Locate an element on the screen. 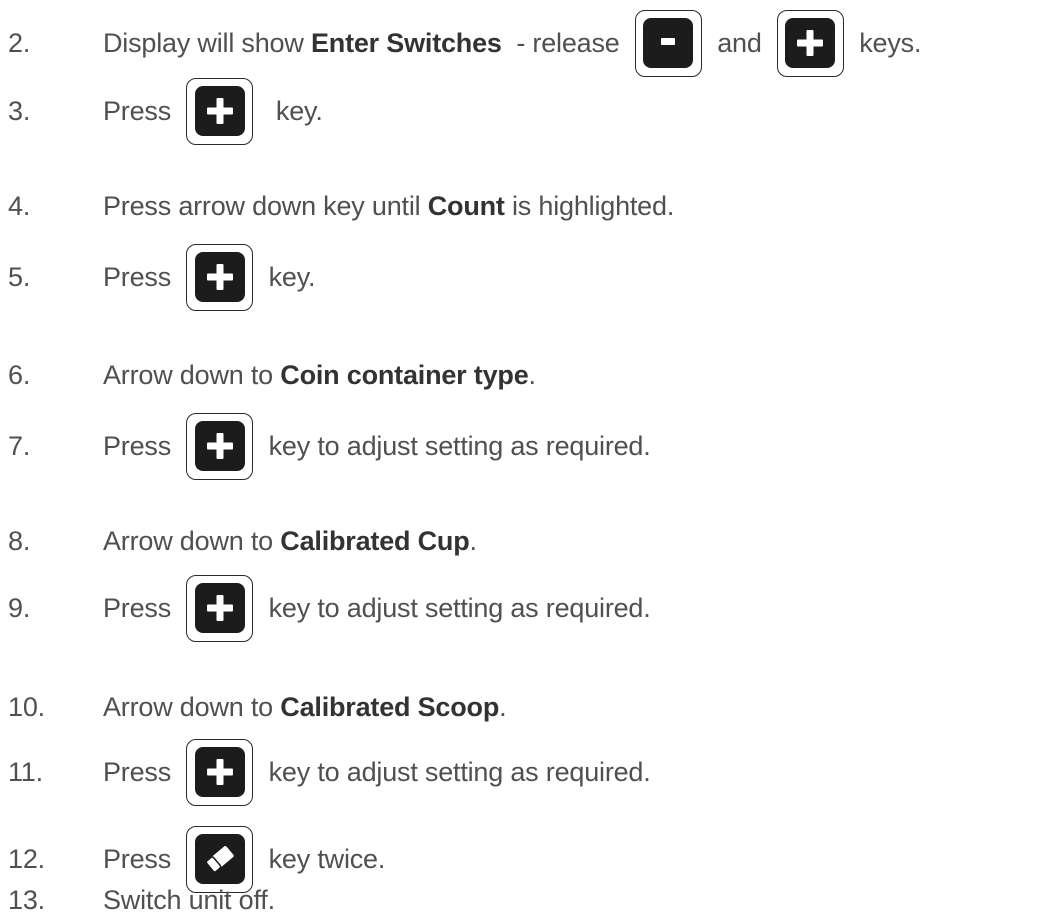 This screenshot has height=916, width=1060. step-text: Arrow down to Calibrated Scoop. is located at coordinates (305, 707).